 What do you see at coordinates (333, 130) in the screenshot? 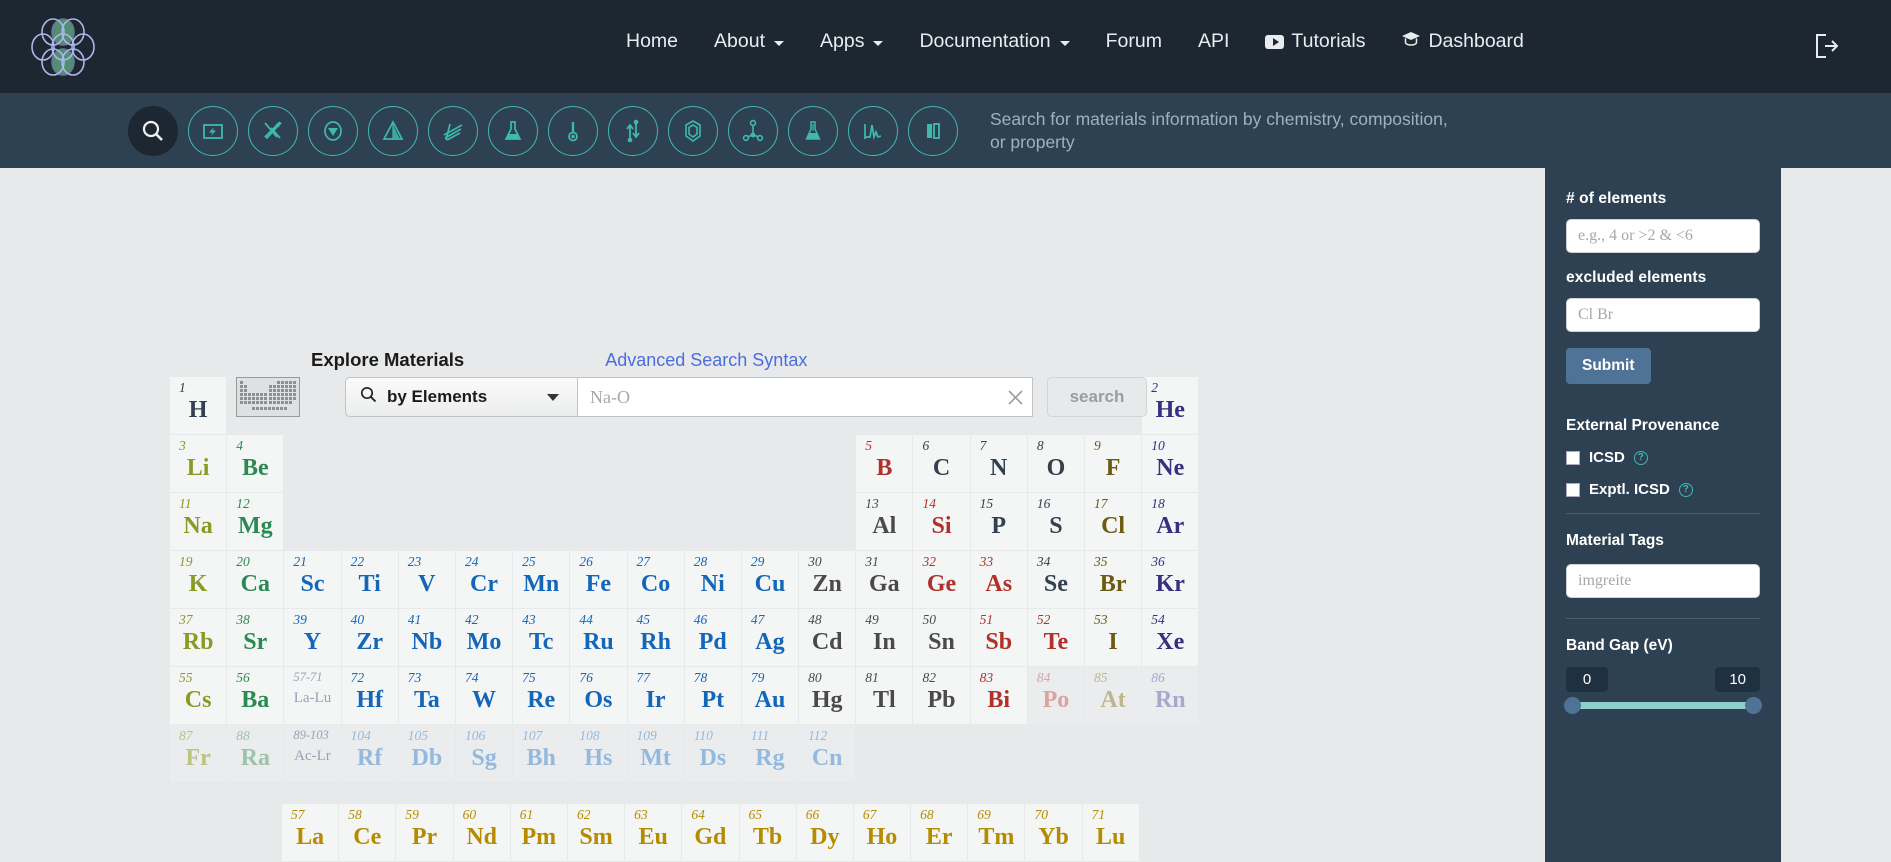
I see `phase-diagram-icon` at bounding box center [333, 130].